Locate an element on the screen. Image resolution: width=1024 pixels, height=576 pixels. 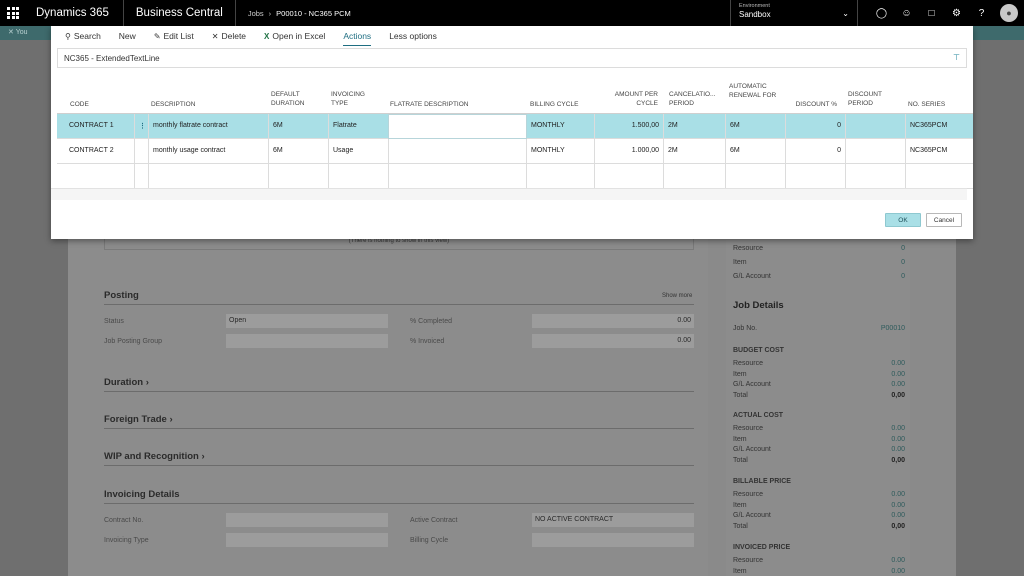
close-icon: ✕ is located at coordinates (11, 32).